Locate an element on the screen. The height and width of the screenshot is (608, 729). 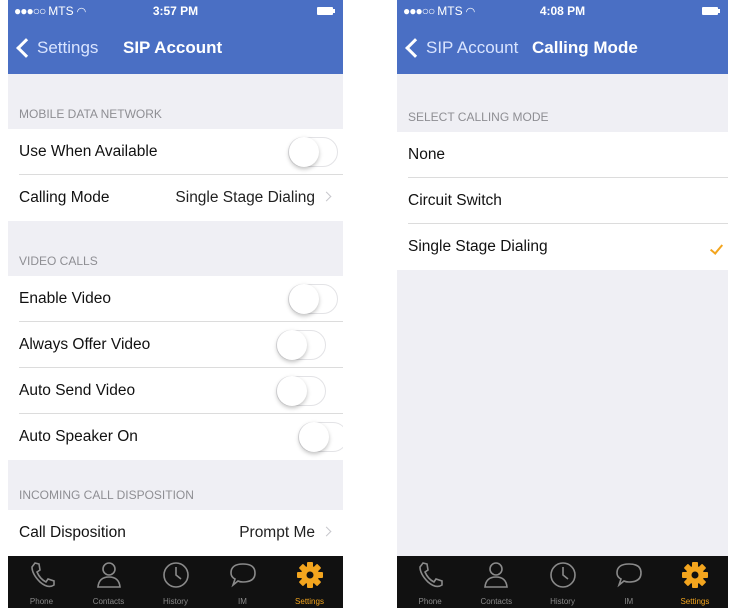
back-button: SIP Account is located at coordinates (460, 48).